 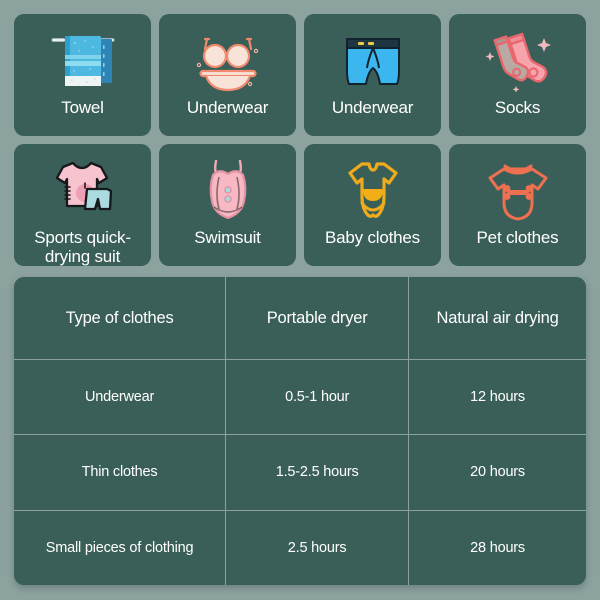 I want to click on table-row: Underwear 0.5-1 hour 12 hours, so click(x=300, y=396).